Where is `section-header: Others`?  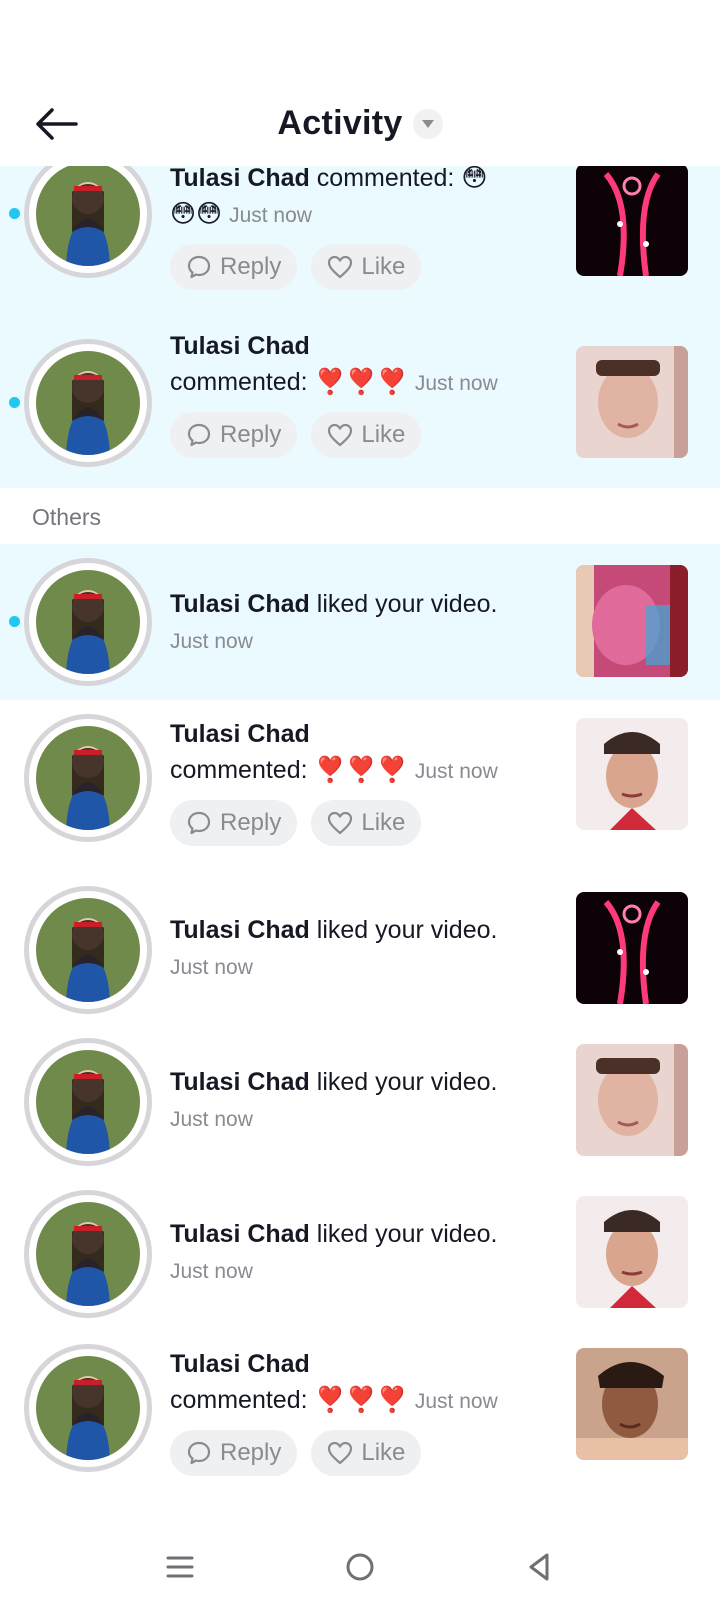
section-header: Others is located at coordinates (360, 516).